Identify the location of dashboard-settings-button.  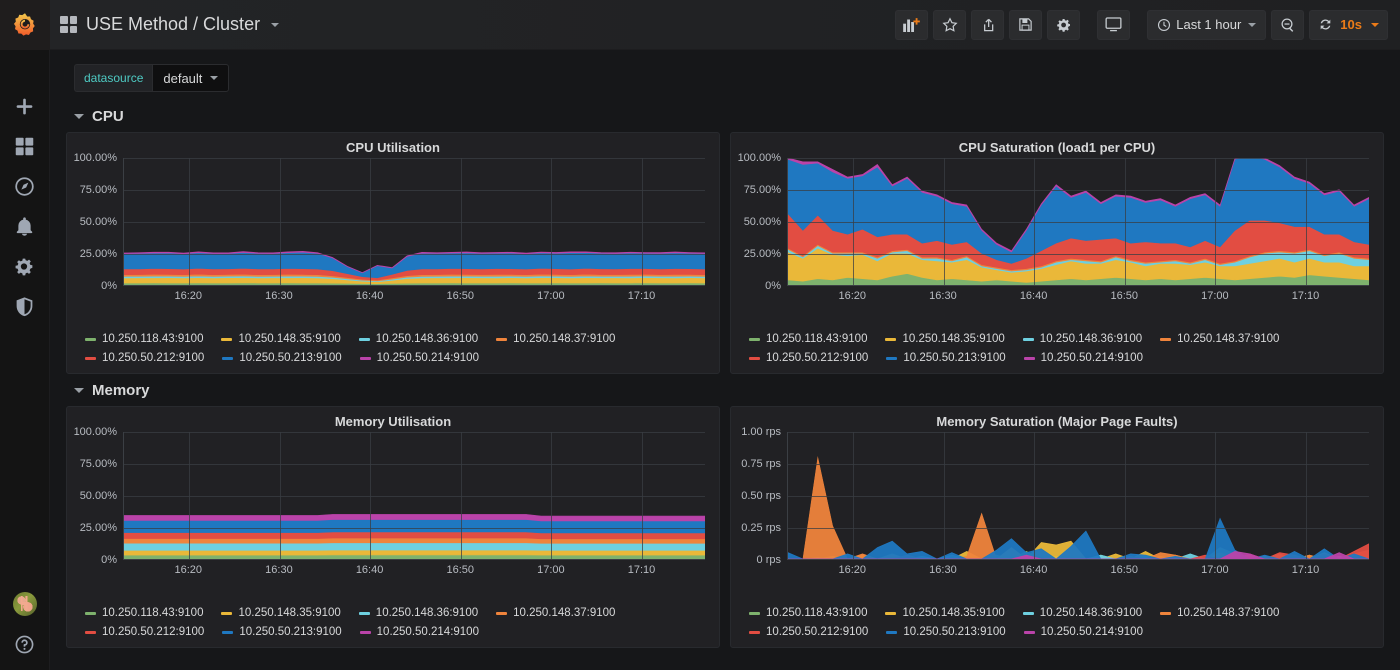
(1064, 24).